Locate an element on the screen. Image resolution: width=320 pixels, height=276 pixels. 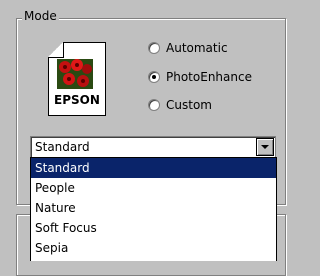
list-item: Soft Focus is located at coordinates (153, 228).